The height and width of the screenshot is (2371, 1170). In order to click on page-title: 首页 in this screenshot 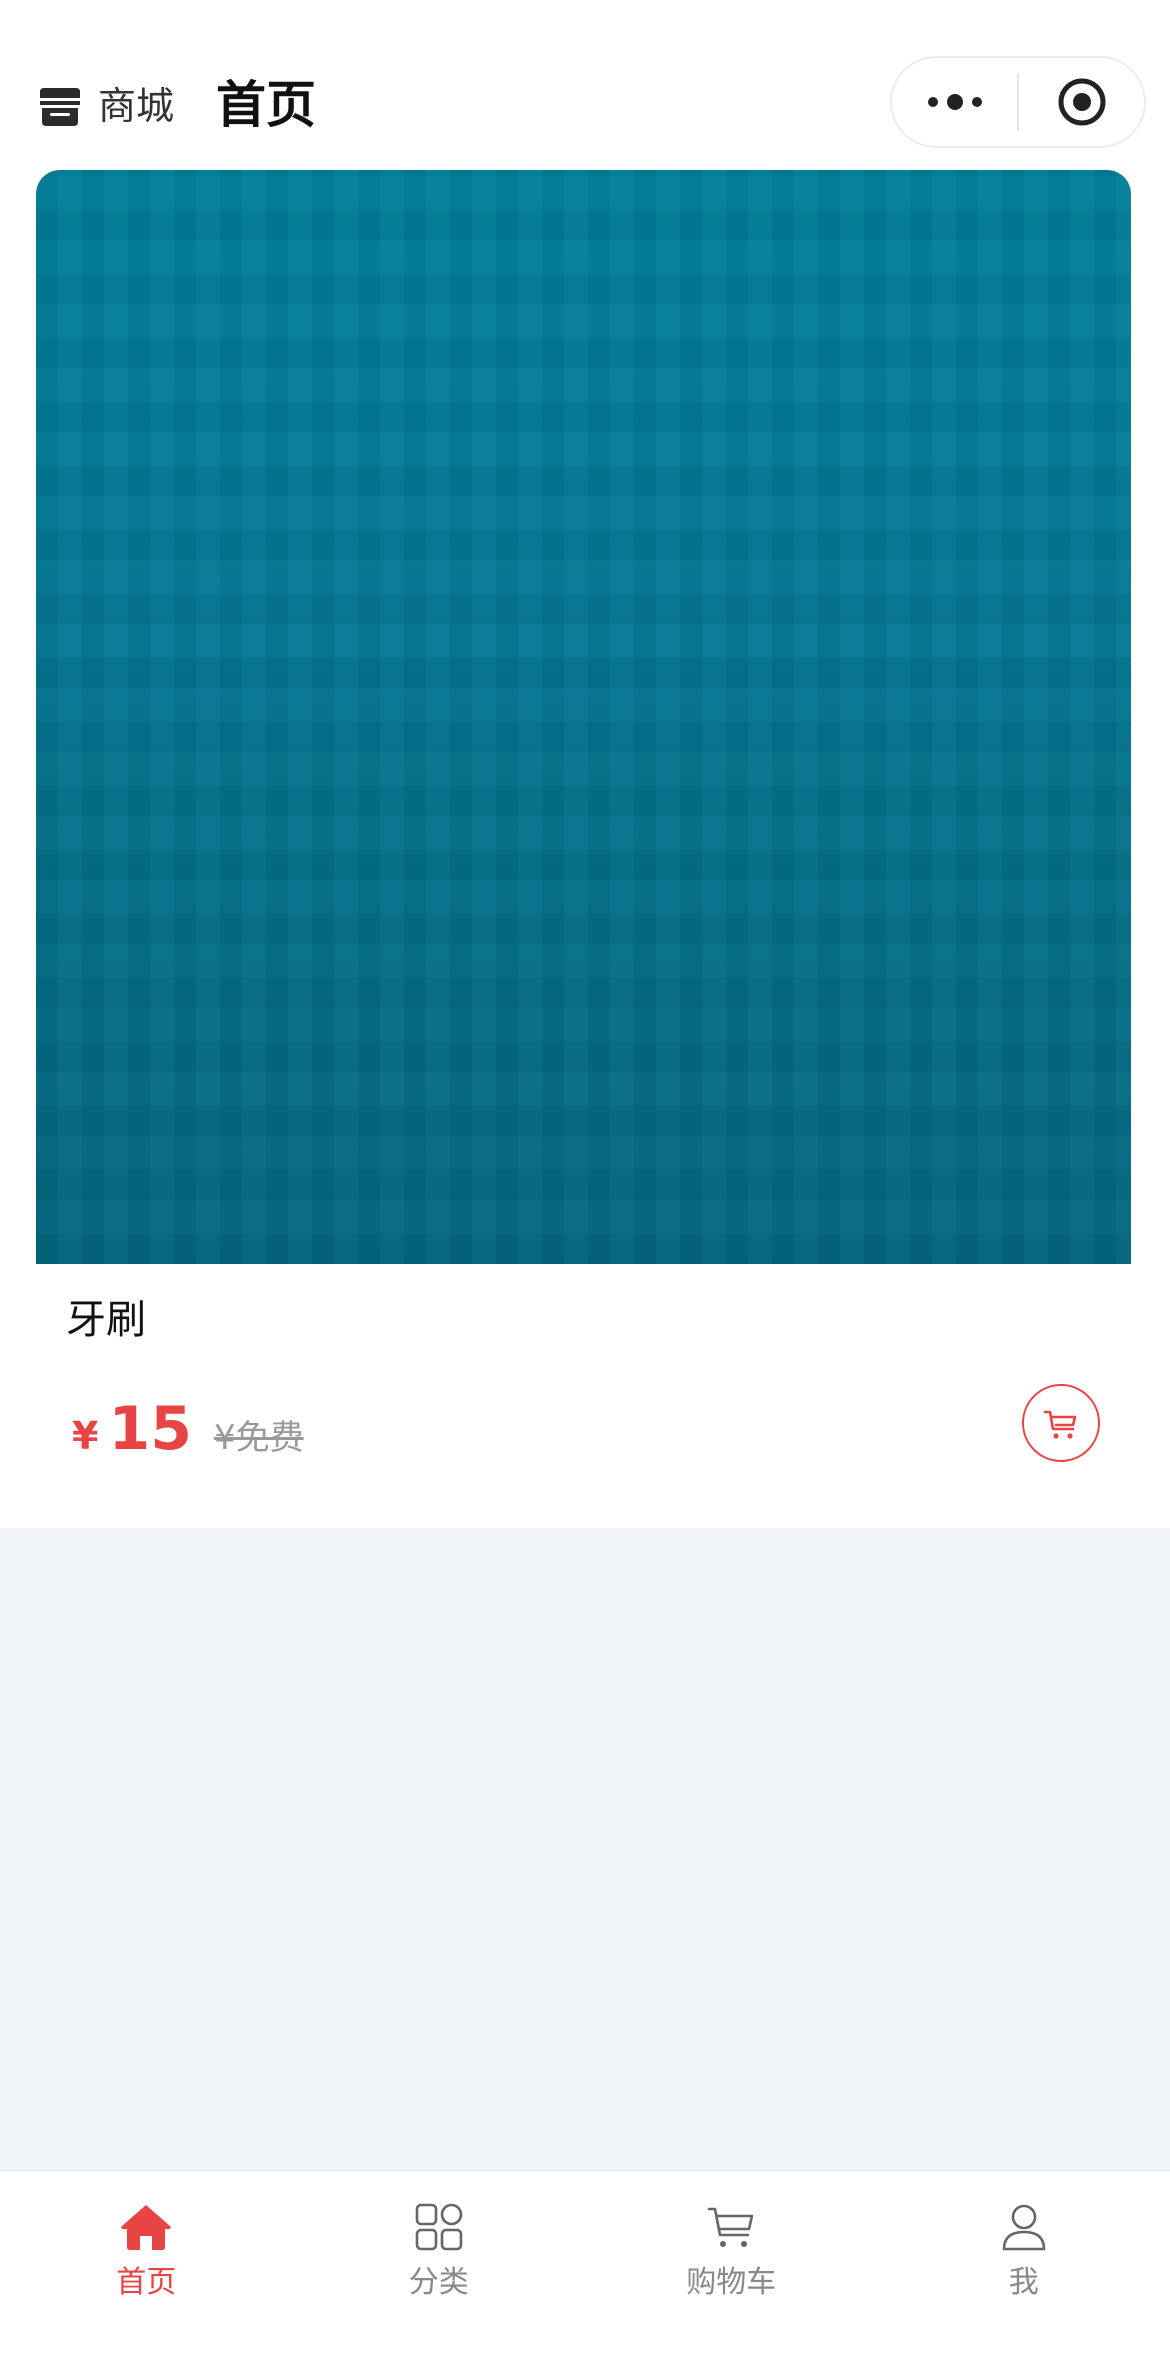, I will do `click(266, 105)`.